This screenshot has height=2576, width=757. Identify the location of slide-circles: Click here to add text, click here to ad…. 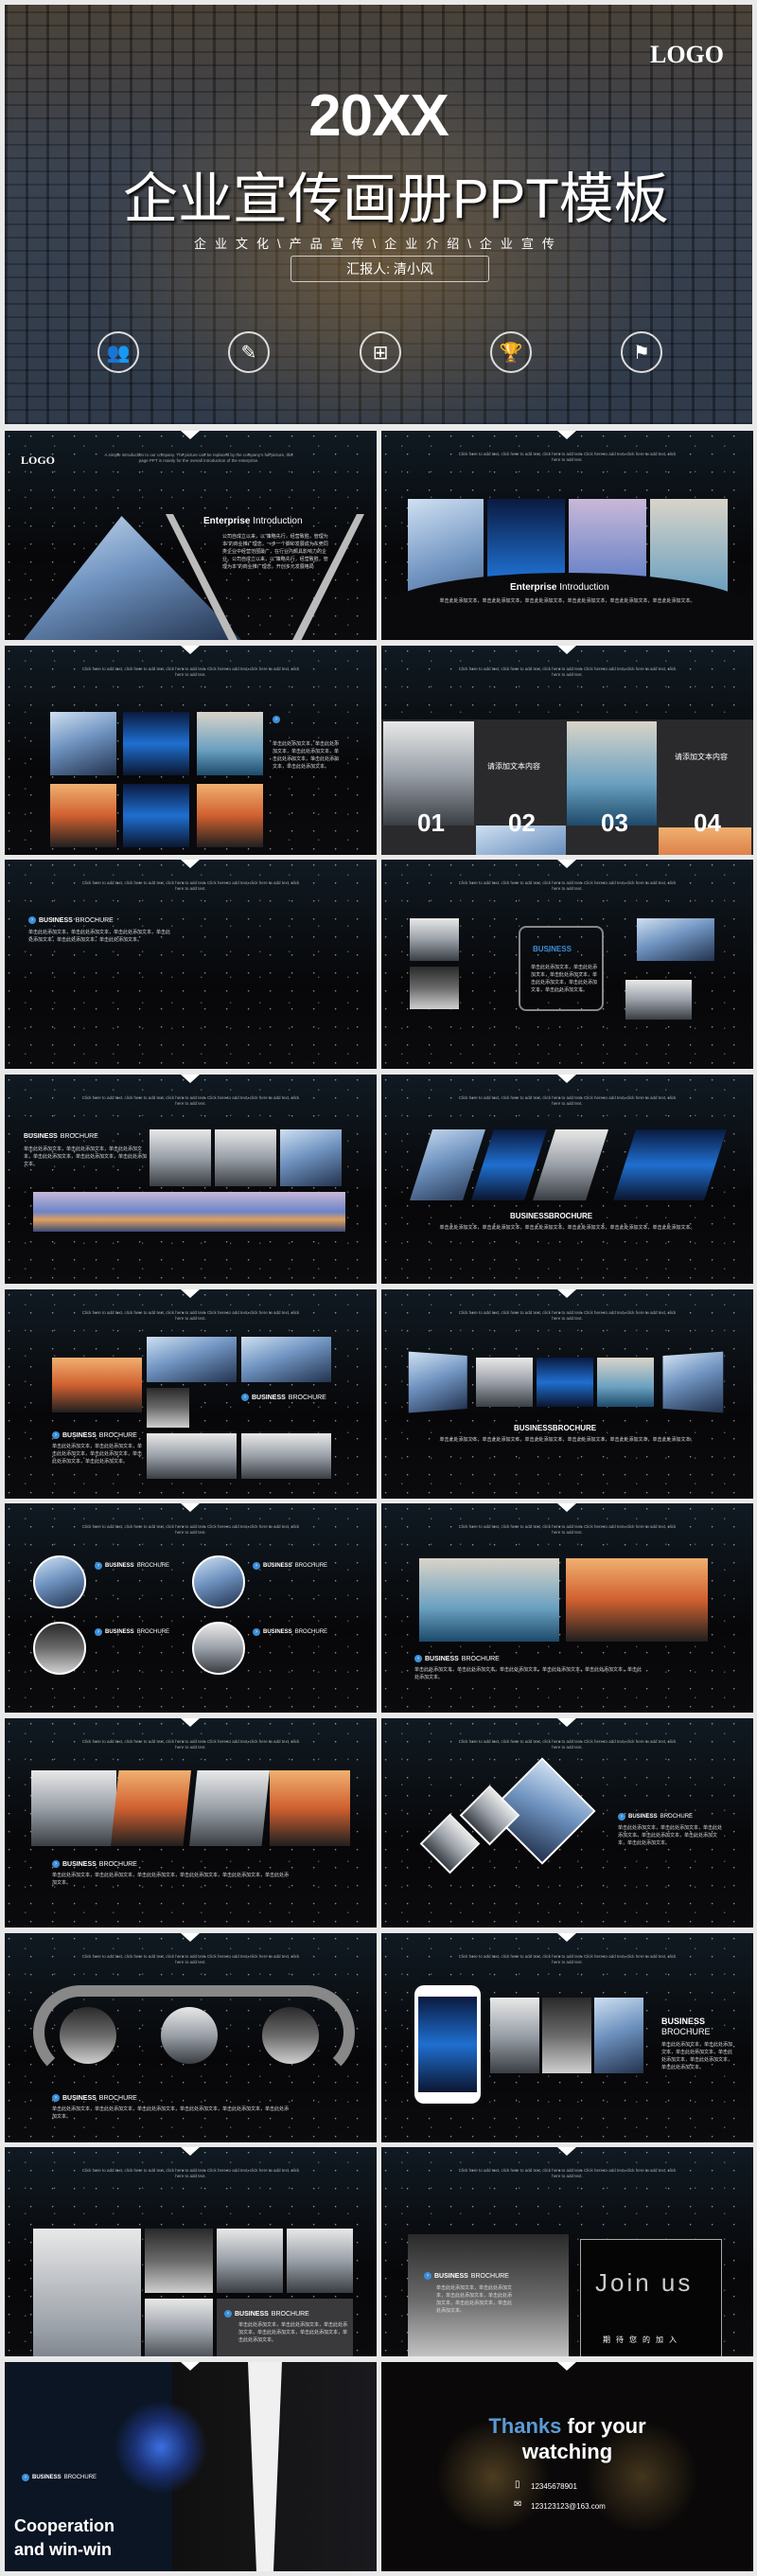
(191, 1608).